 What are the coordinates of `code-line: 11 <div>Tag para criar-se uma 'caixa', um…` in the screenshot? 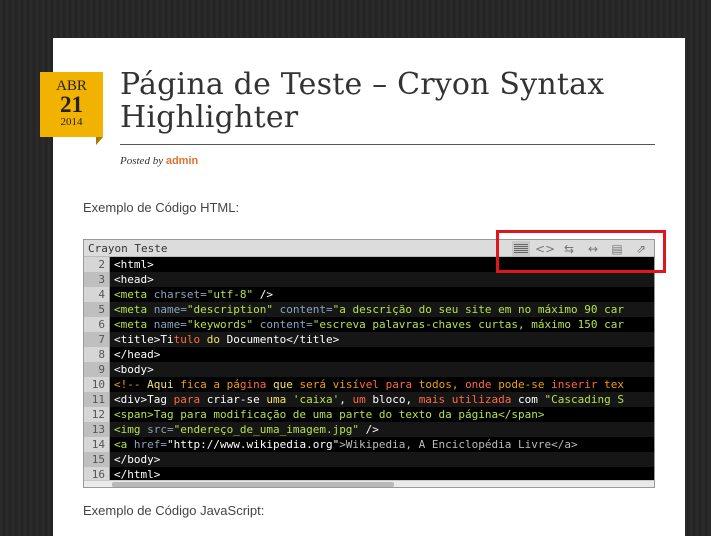 It's located at (369, 399).